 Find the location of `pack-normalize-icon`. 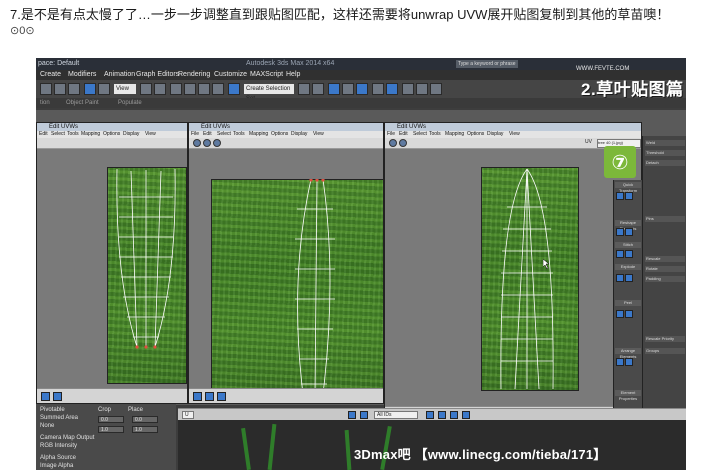

pack-normalize-icon is located at coordinates (629, 362).